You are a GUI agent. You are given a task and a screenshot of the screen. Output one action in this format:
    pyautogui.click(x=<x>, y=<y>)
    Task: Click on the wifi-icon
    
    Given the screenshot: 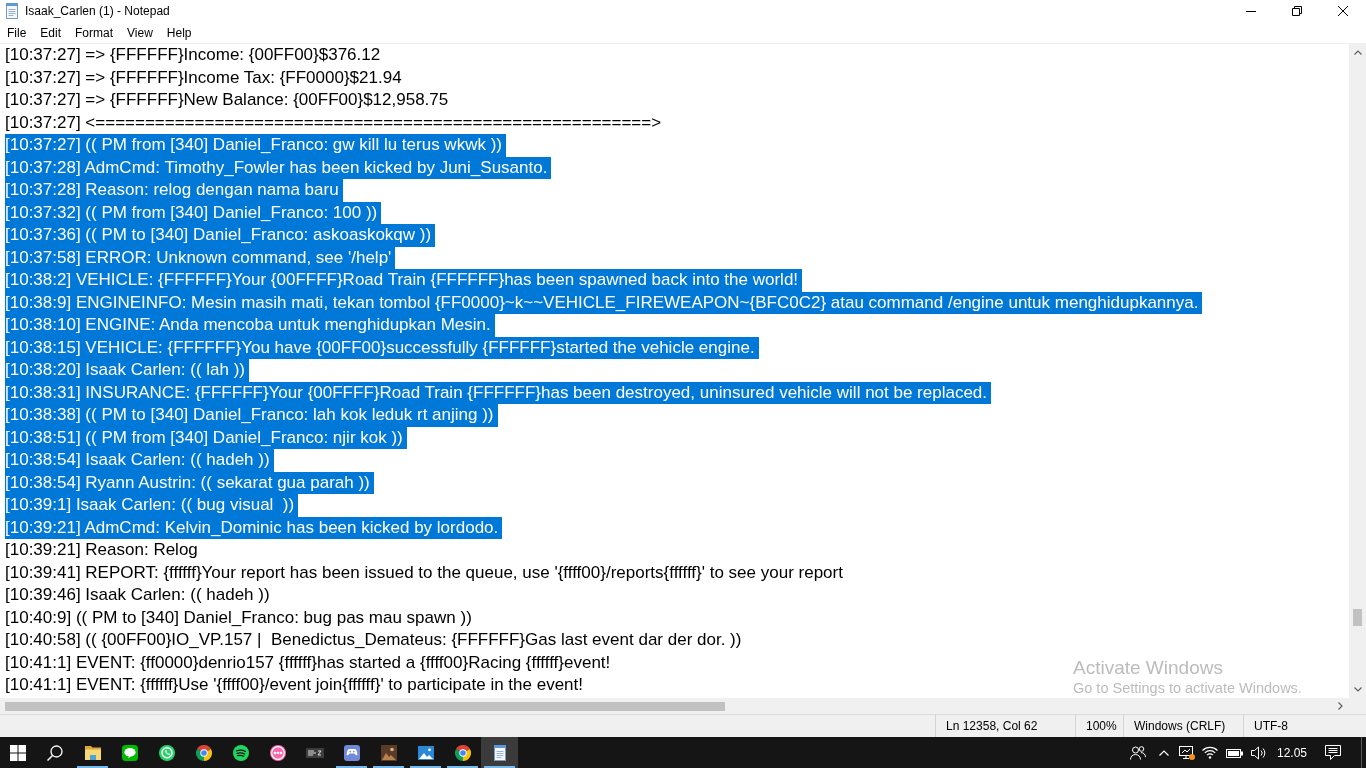 What is the action you would take?
    pyautogui.click(x=1210, y=752)
    